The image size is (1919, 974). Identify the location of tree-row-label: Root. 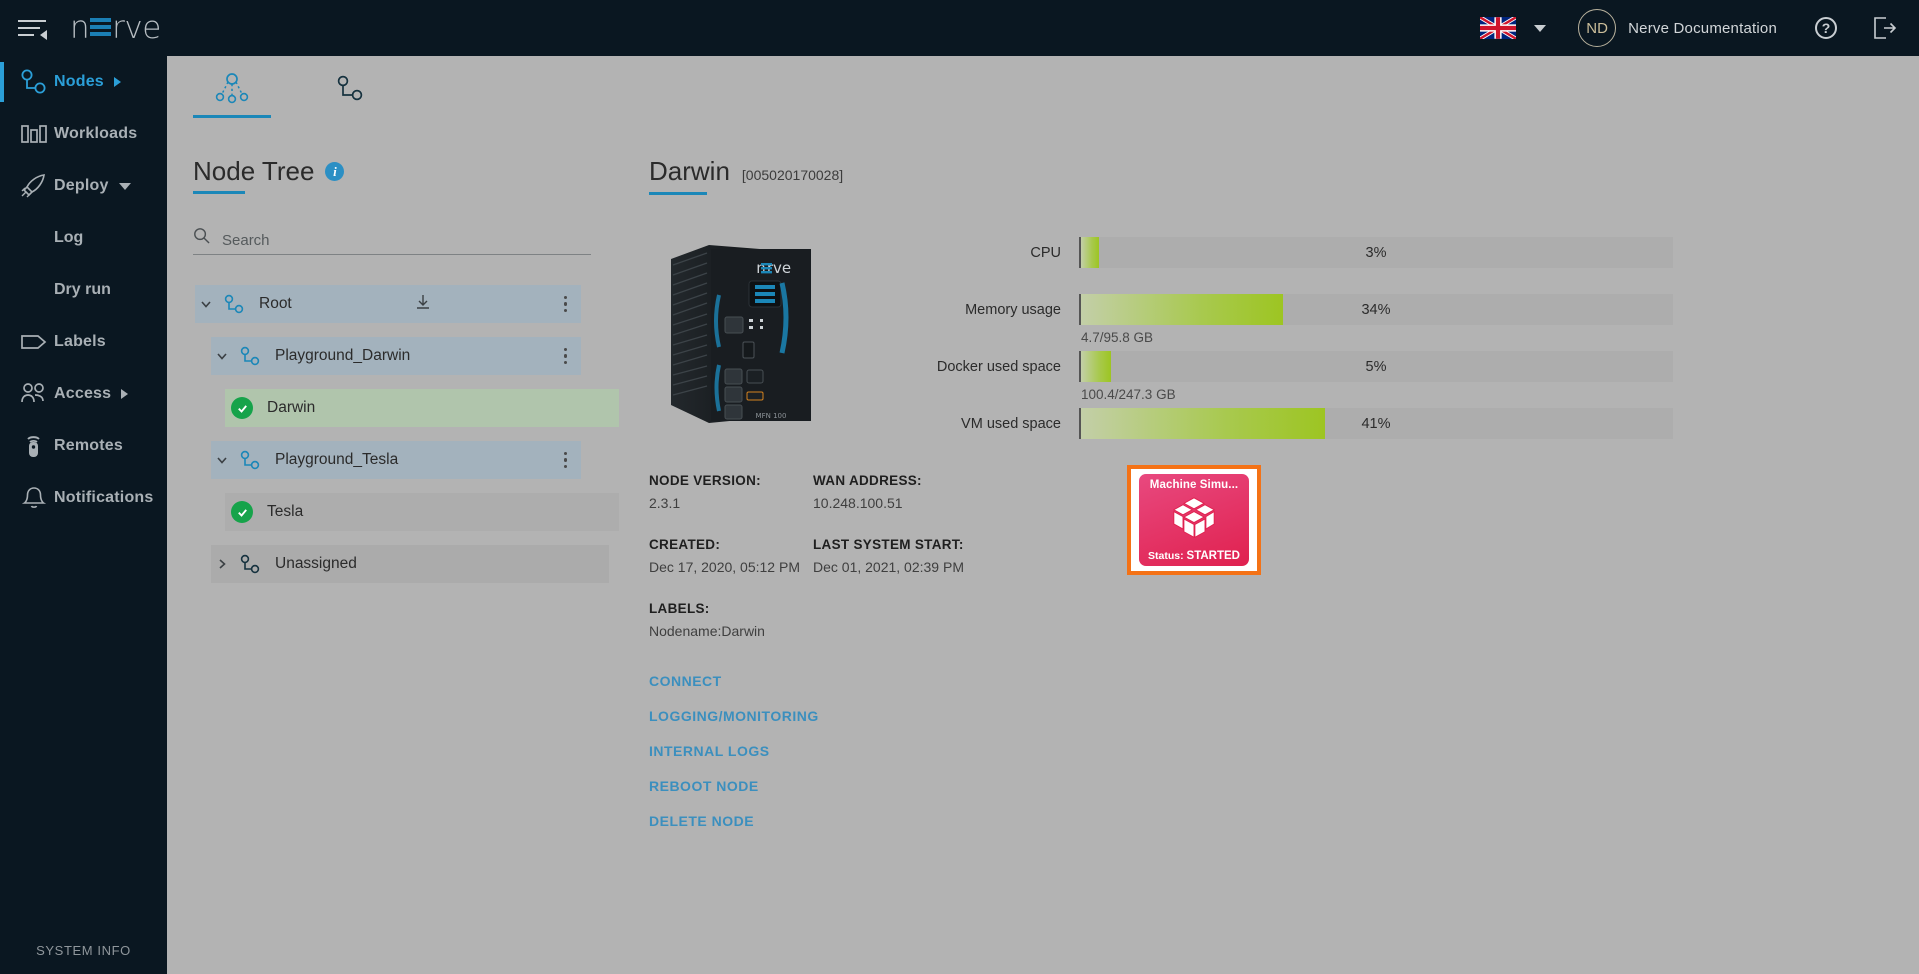
(275, 303).